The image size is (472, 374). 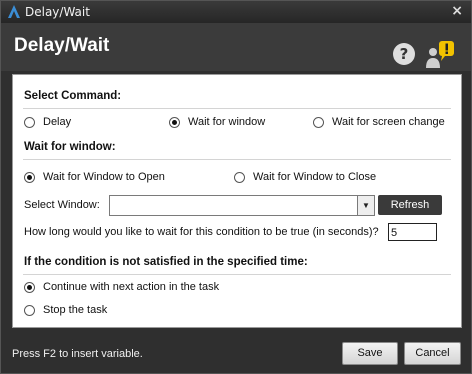 I want to click on radio-label: Wait for screen change, so click(x=388, y=122).